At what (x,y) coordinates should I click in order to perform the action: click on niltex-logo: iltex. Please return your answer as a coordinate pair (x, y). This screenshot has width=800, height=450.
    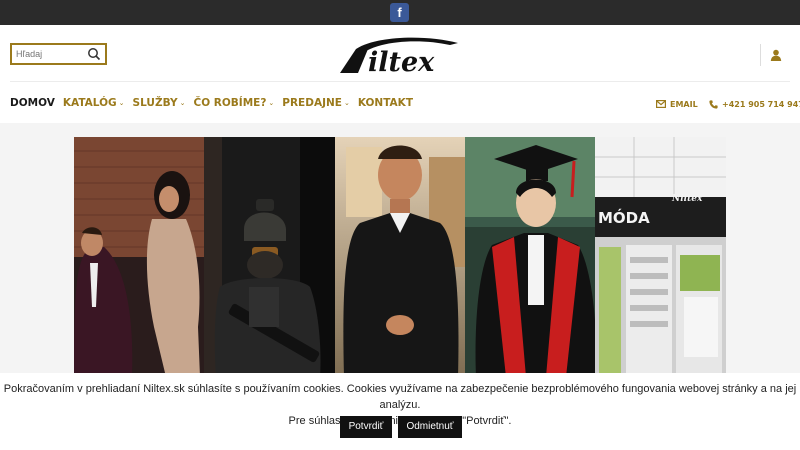
    Looking at the image, I should click on (400, 54).